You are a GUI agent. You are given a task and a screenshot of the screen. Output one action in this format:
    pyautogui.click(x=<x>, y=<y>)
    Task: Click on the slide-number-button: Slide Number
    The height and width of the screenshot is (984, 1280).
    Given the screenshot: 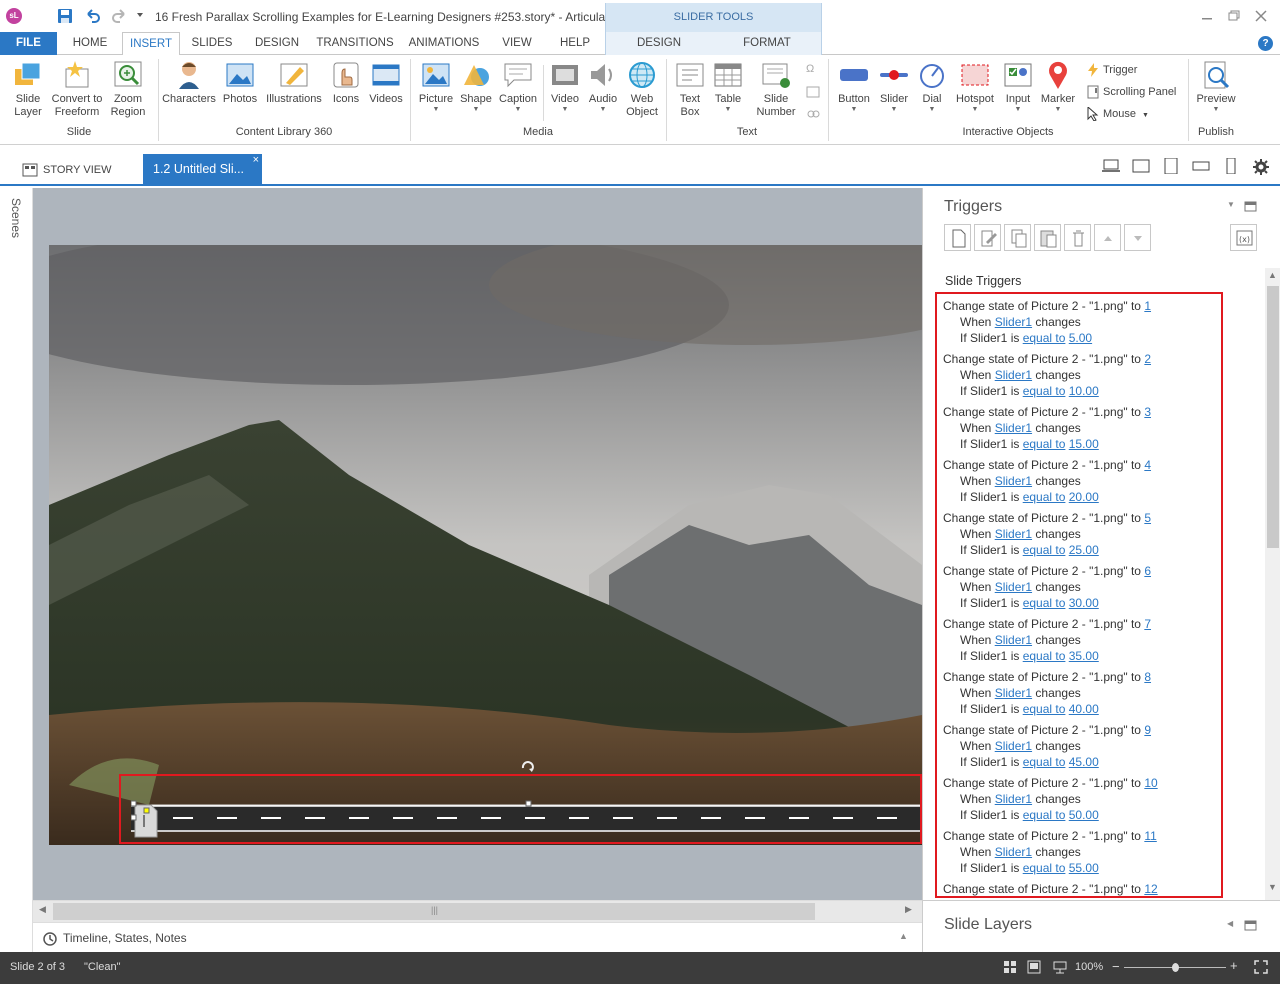 What is the action you would take?
    pyautogui.click(x=776, y=89)
    